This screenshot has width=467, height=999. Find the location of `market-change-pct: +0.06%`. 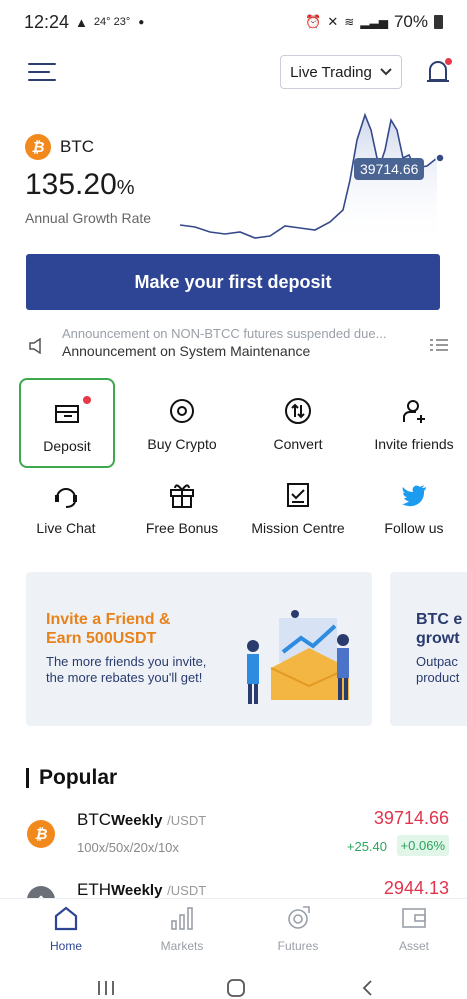

market-change-pct: +0.06% is located at coordinates (422, 845).